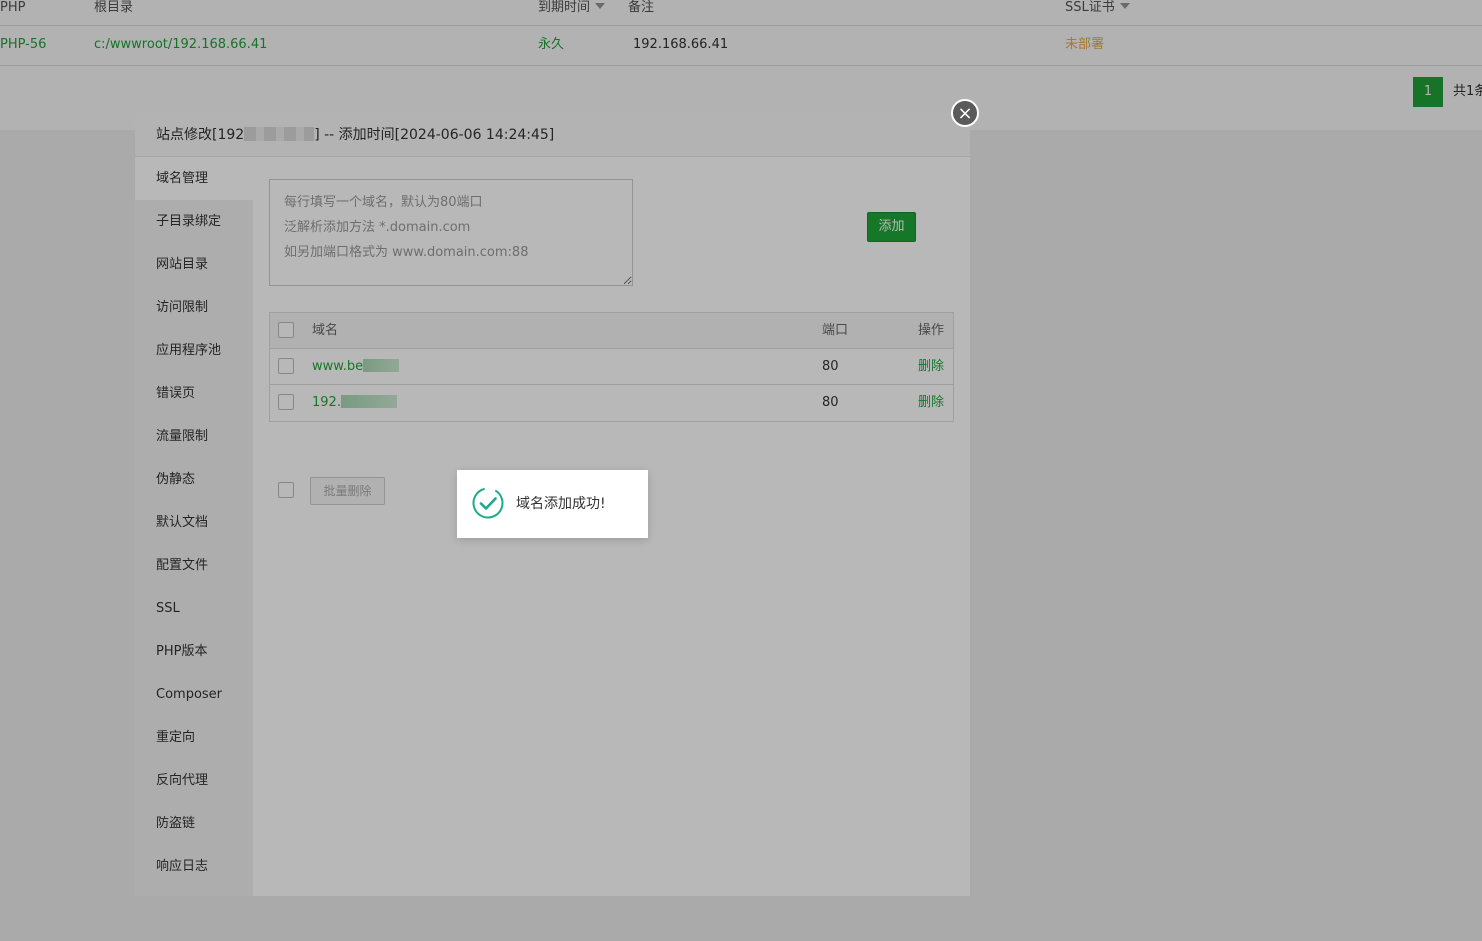  What do you see at coordinates (488, 503) in the screenshot?
I see `check-circle-icon` at bounding box center [488, 503].